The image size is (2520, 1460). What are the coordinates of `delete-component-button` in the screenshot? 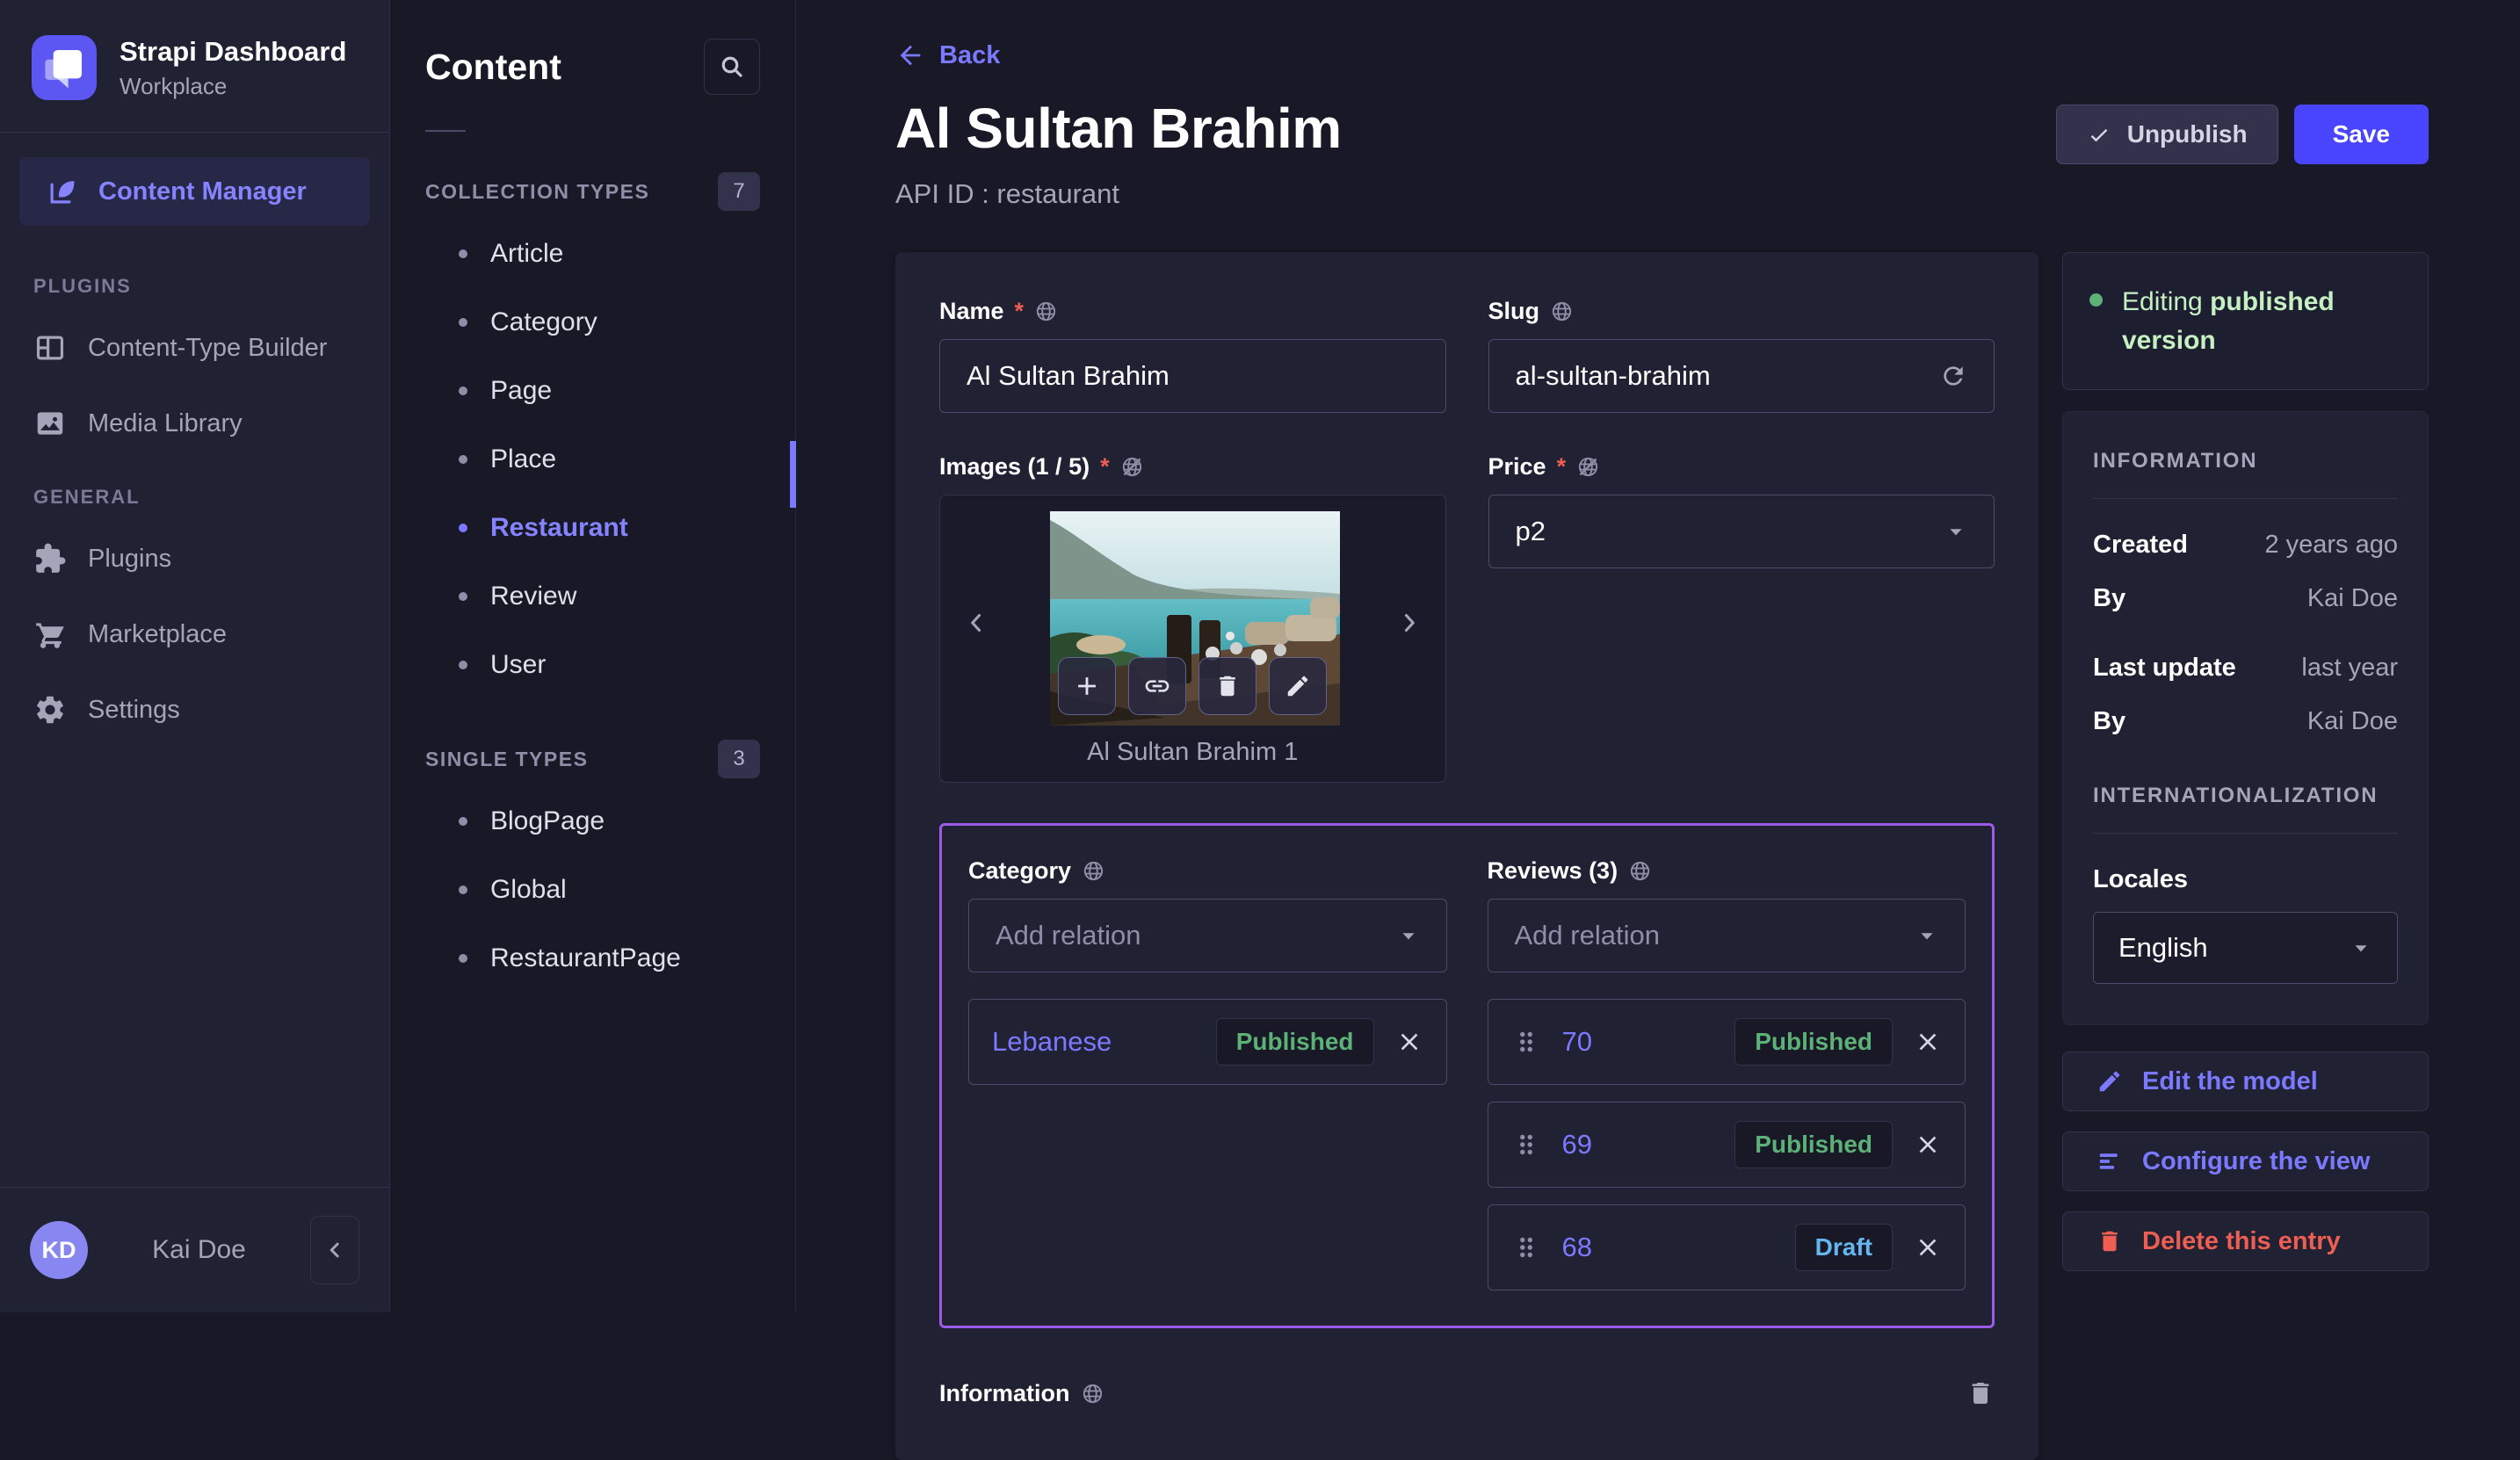 It's located at (1980, 1393).